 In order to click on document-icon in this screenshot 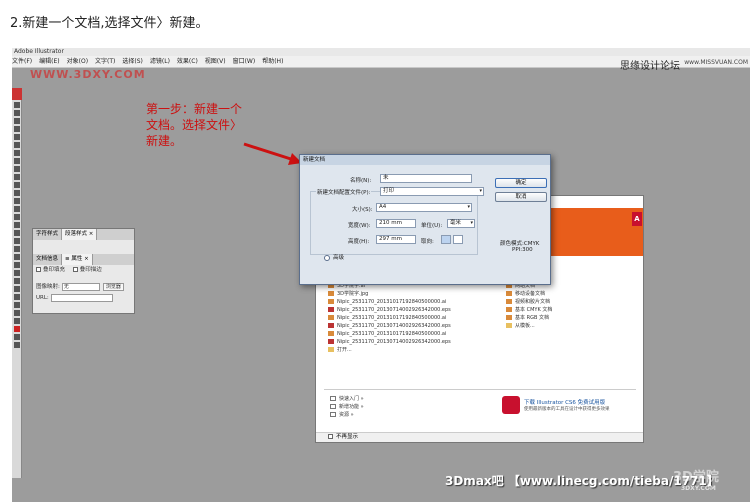, I will do `click(509, 317)`.